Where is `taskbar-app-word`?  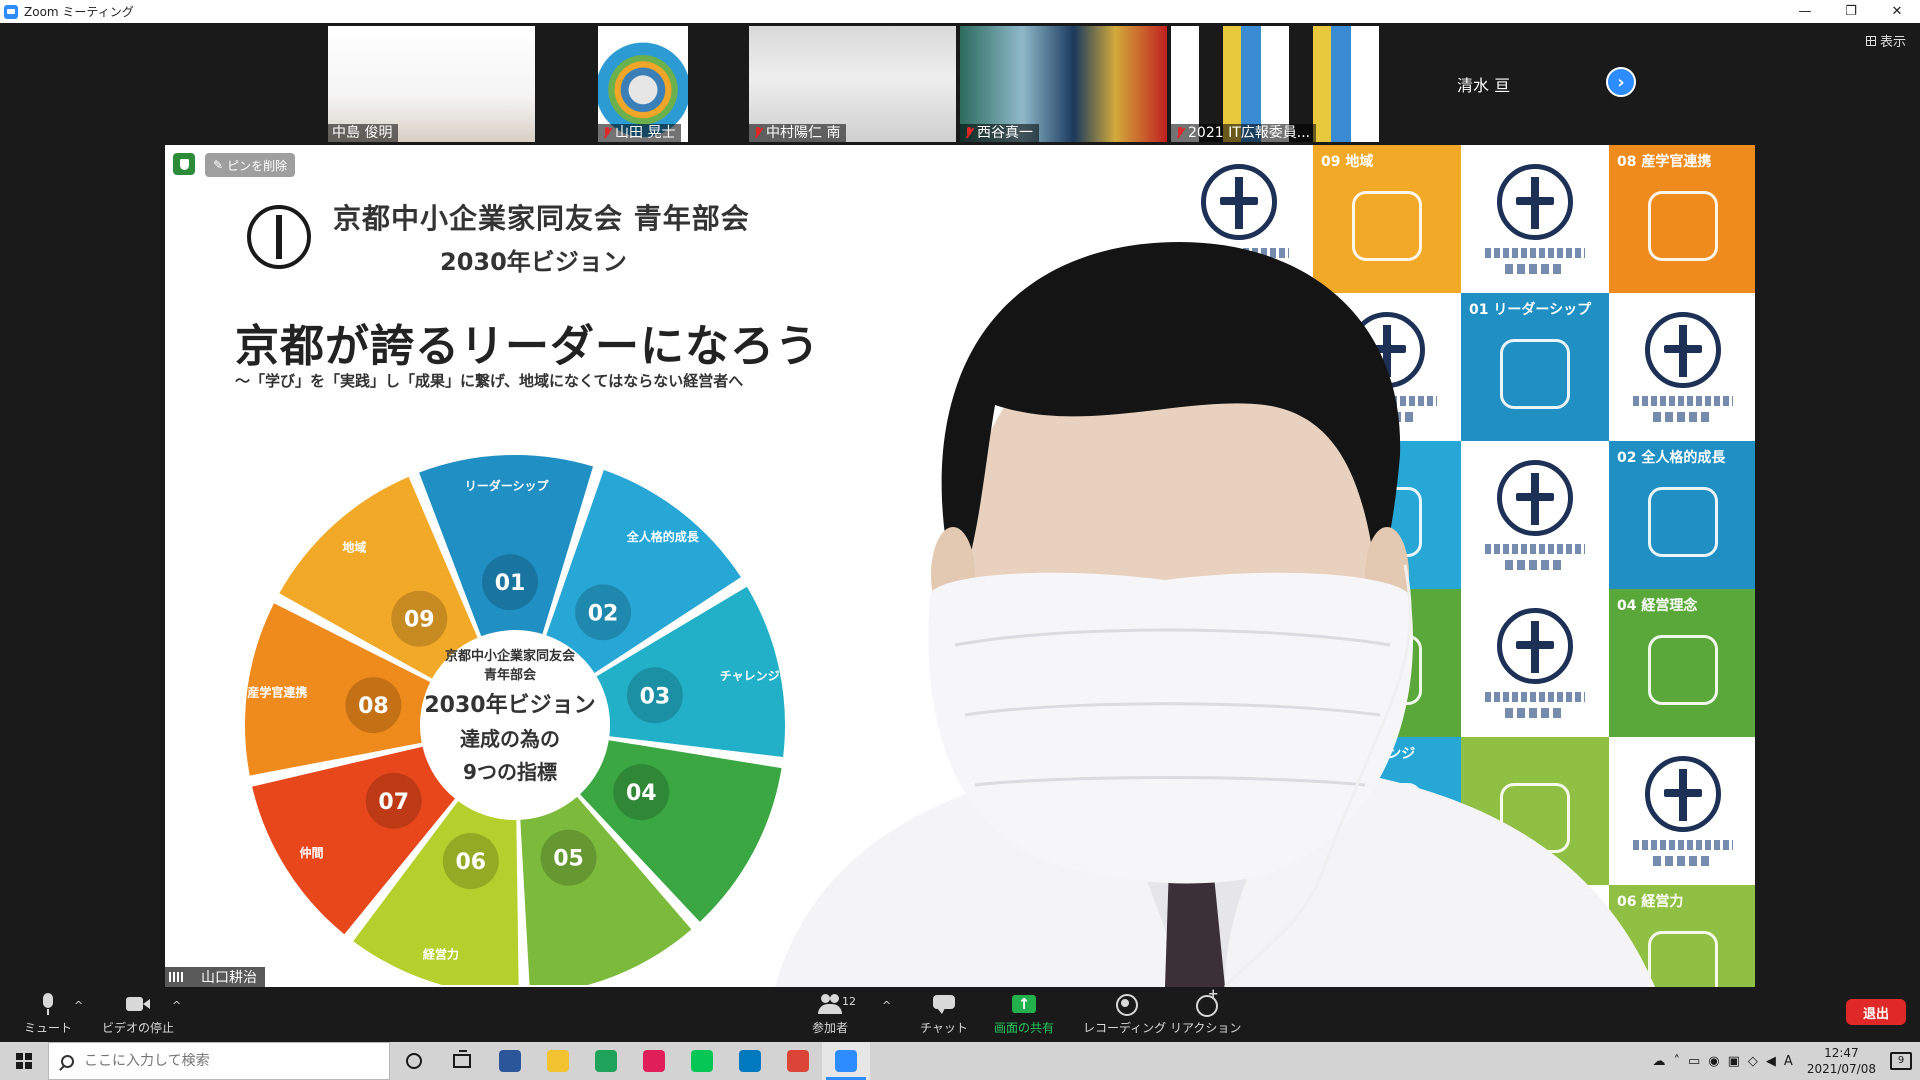
taskbar-app-word is located at coordinates (510, 1061).